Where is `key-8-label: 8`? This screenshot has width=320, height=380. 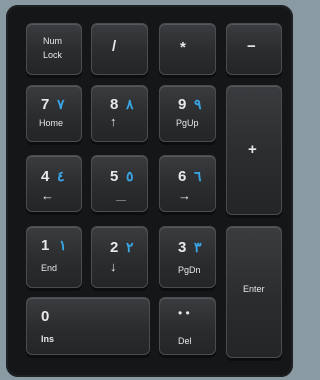 key-8-label: 8 is located at coordinates (114, 104).